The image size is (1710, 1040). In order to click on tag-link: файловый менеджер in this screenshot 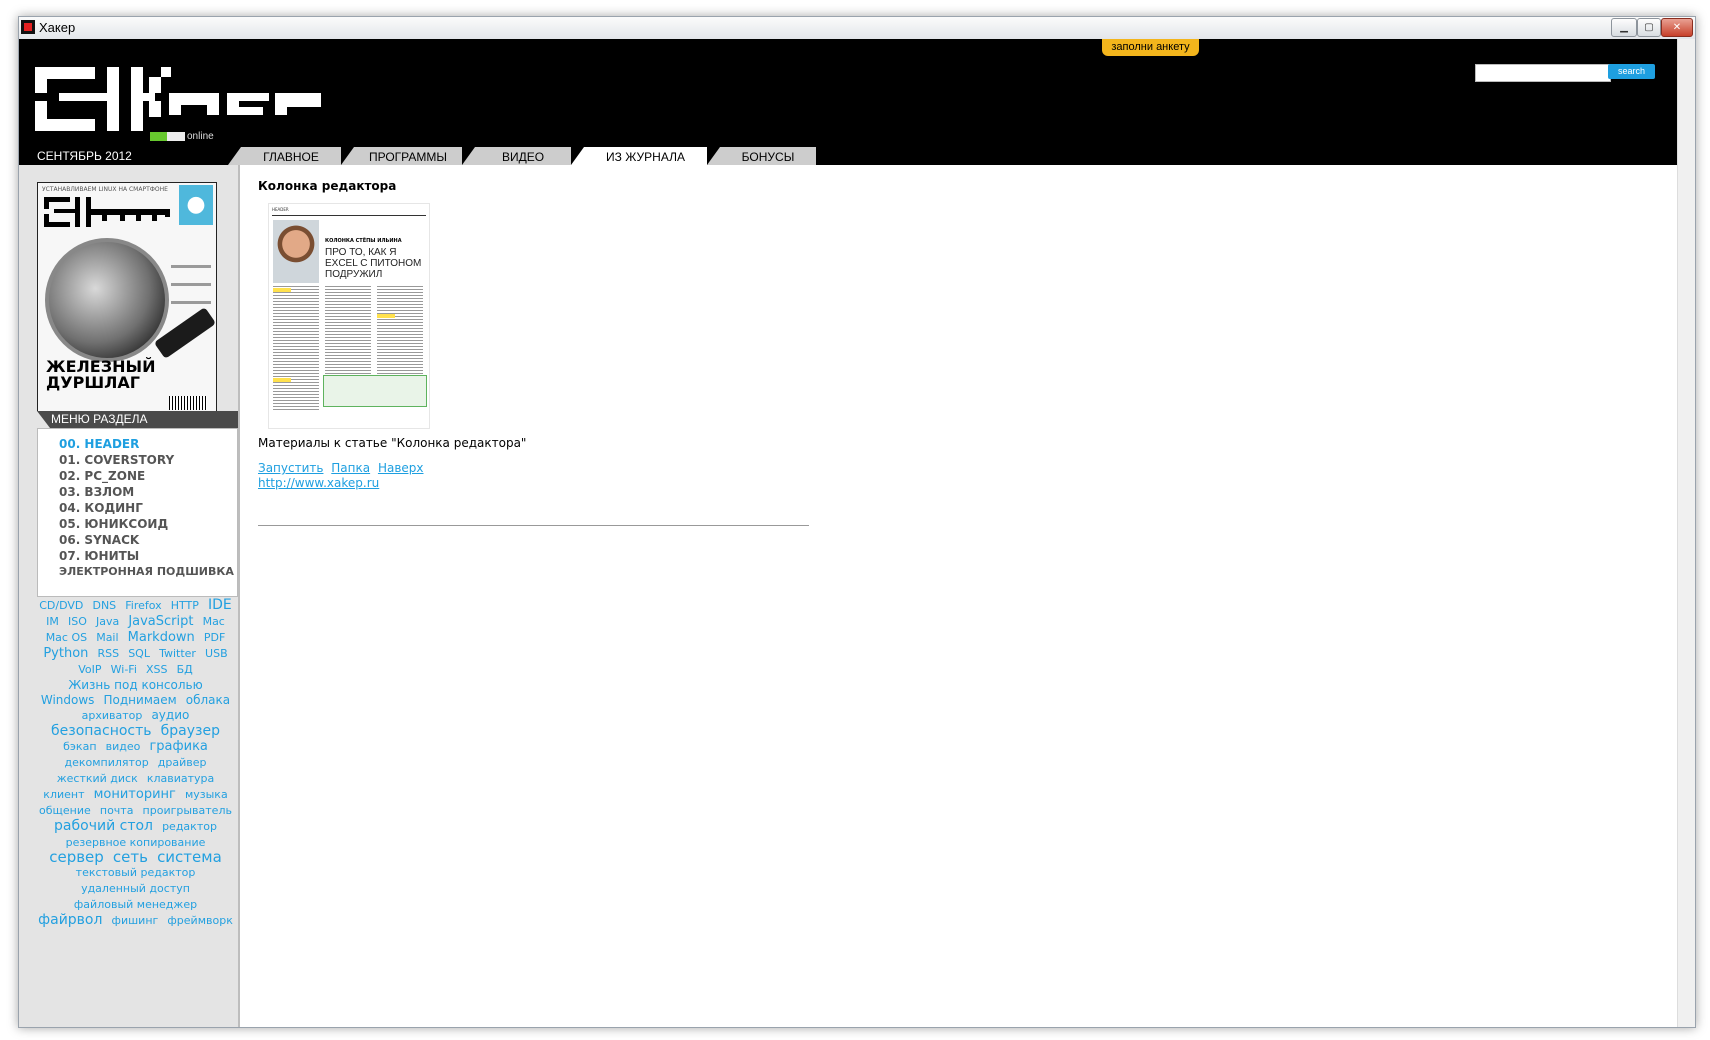, I will do `click(135, 905)`.